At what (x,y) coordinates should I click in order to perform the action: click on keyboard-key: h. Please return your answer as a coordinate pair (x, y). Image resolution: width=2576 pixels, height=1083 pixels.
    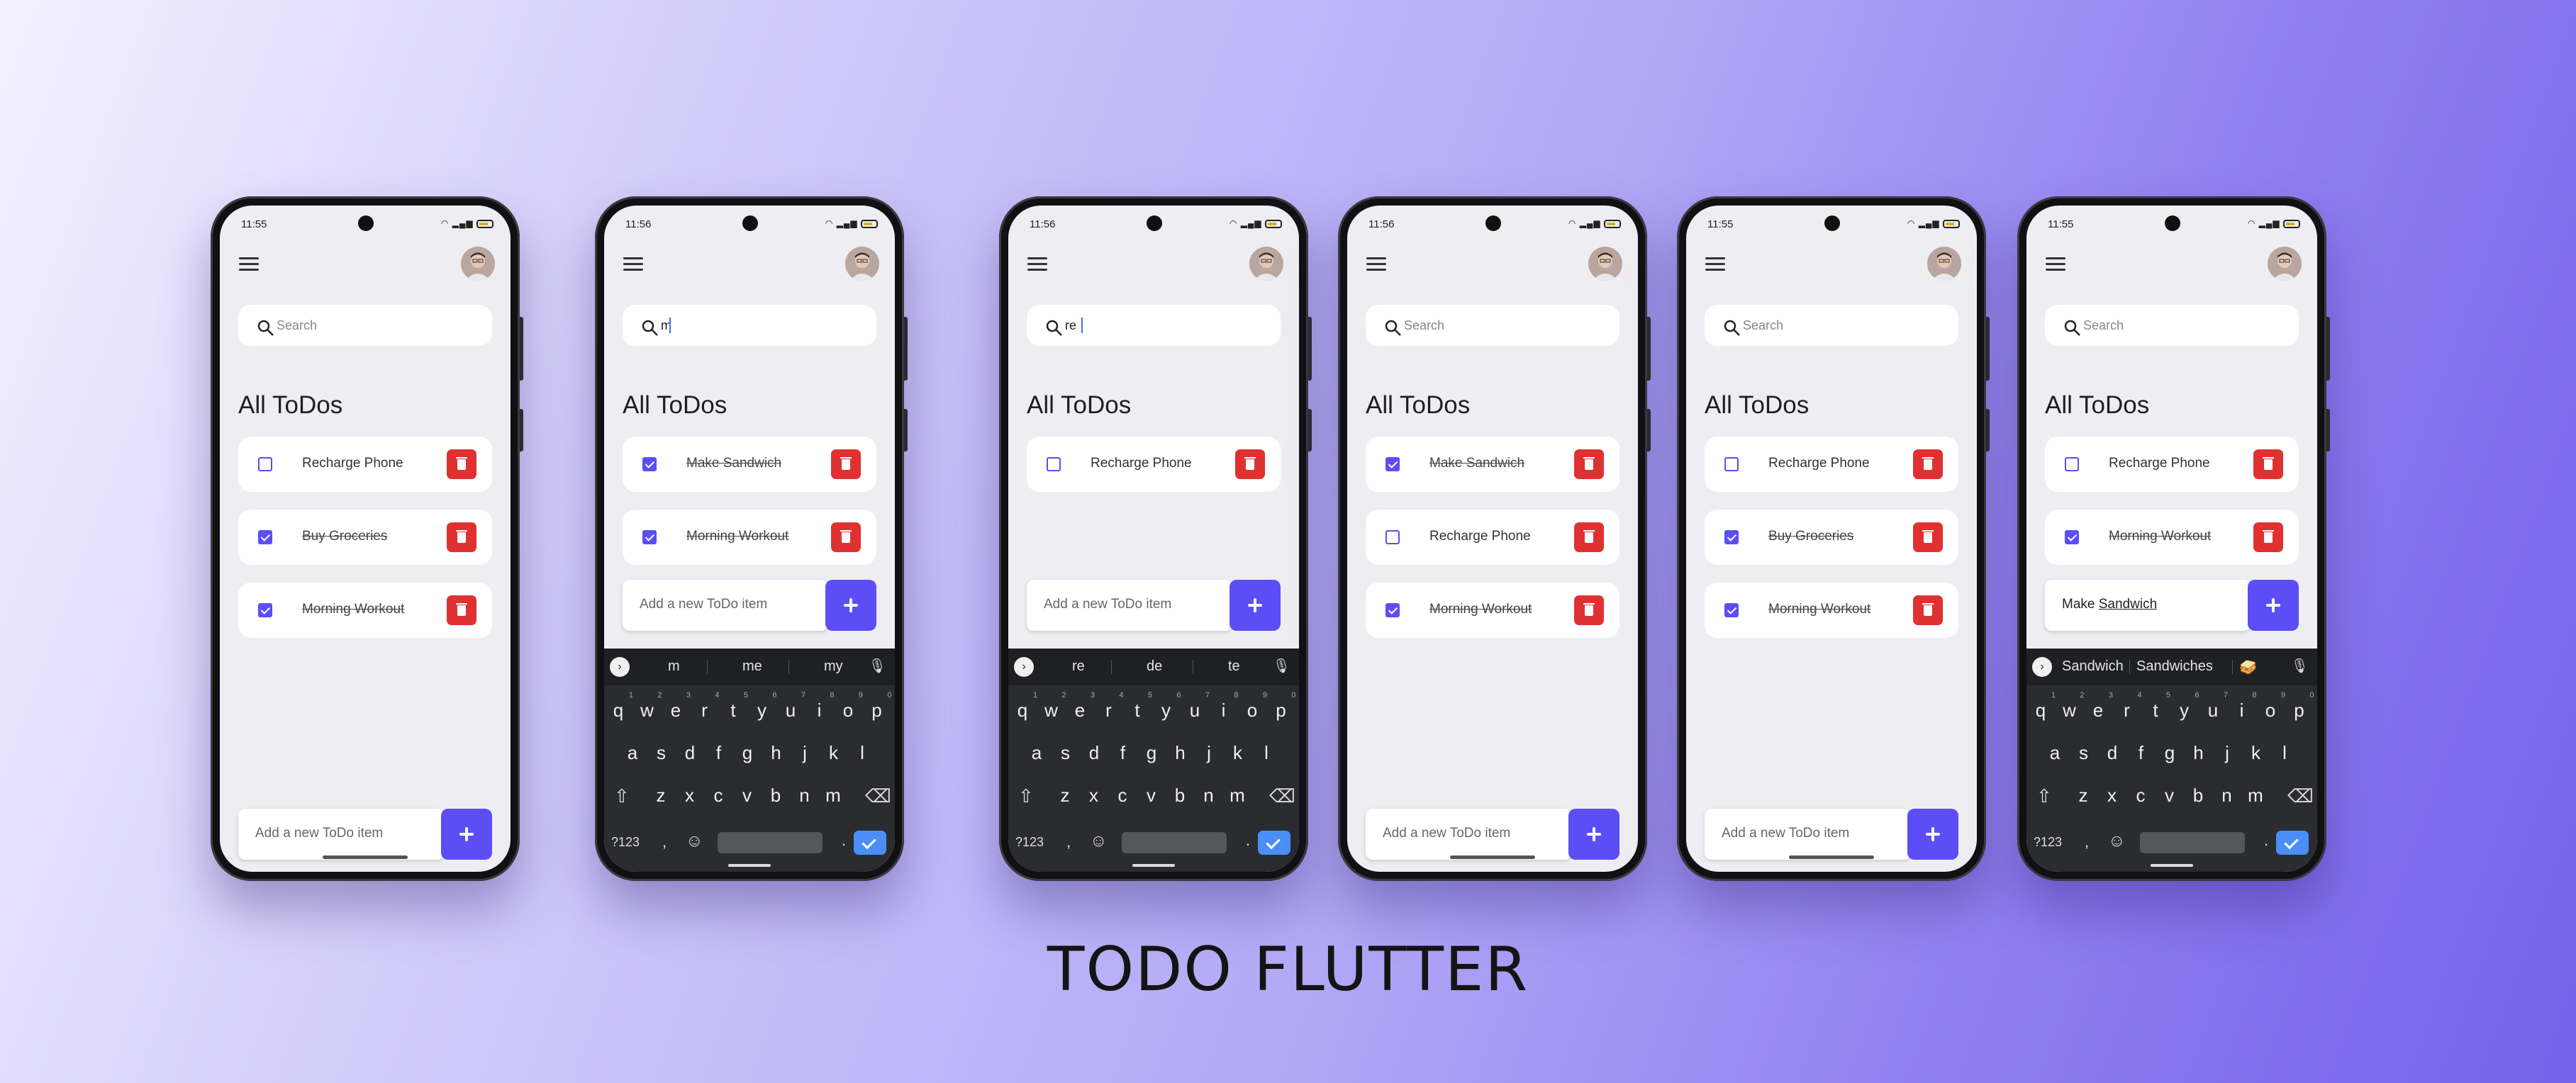
    Looking at the image, I should click on (2198, 753).